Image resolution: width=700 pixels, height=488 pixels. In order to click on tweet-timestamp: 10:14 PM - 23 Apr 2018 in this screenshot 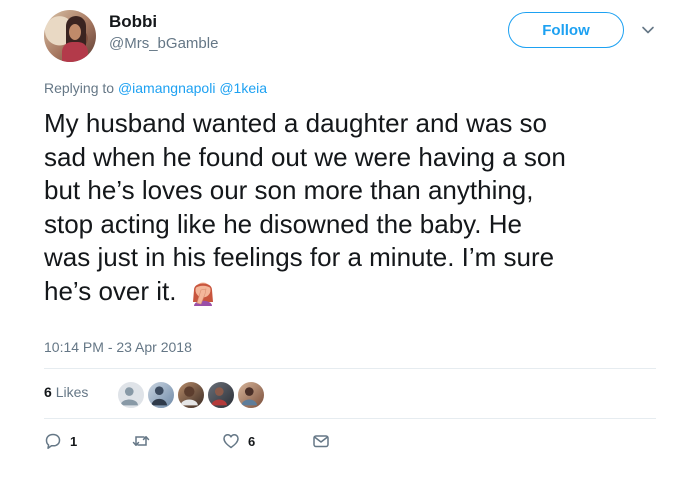, I will do `click(118, 347)`.